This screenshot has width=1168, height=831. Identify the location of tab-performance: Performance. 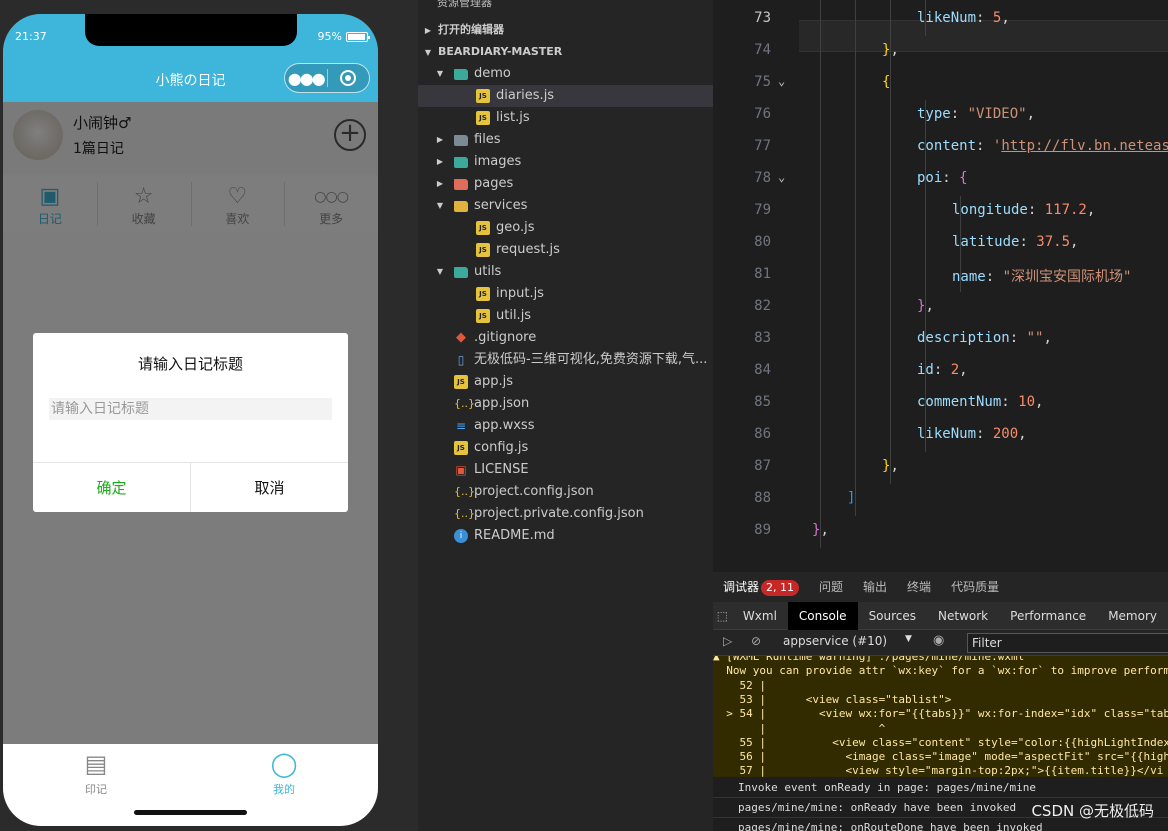
(1048, 616).